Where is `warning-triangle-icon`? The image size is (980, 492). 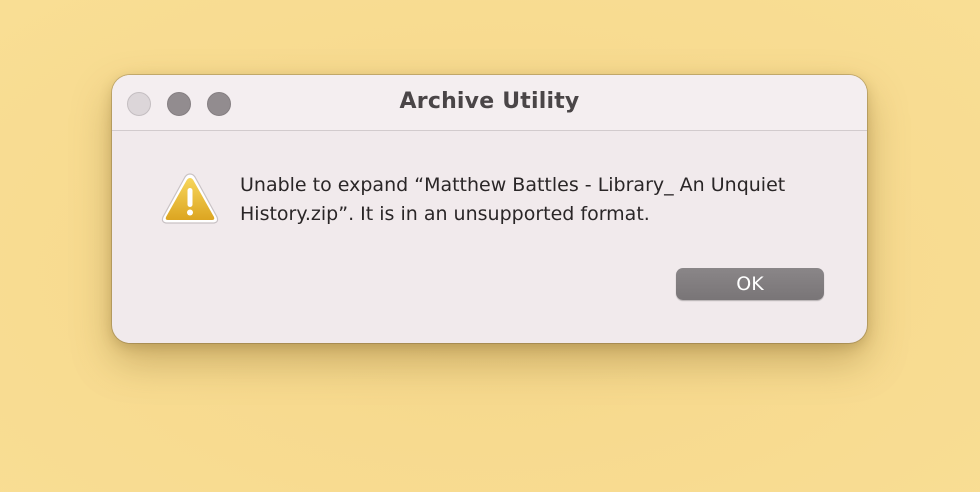
warning-triangle-icon is located at coordinates (190, 198).